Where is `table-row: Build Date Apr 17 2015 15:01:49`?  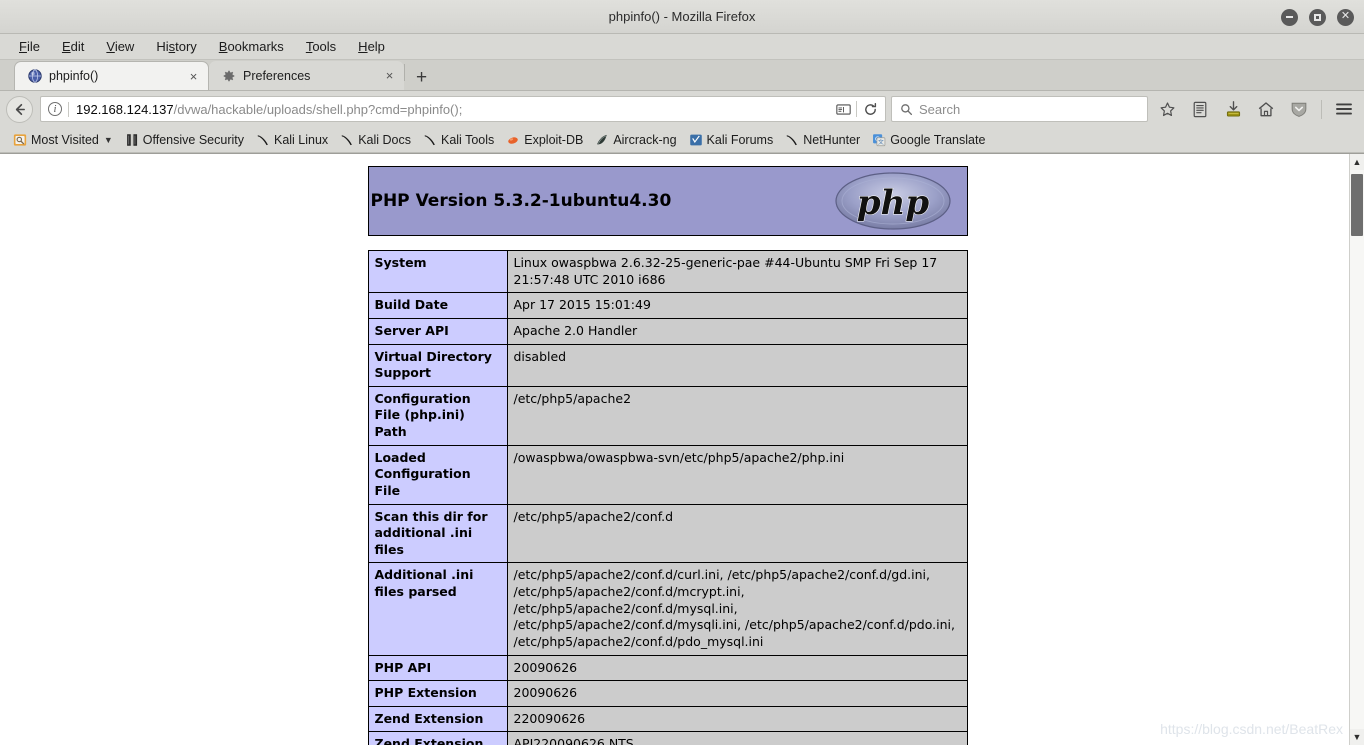
table-row: Build Date Apr 17 2015 15:01:49 is located at coordinates (667, 305).